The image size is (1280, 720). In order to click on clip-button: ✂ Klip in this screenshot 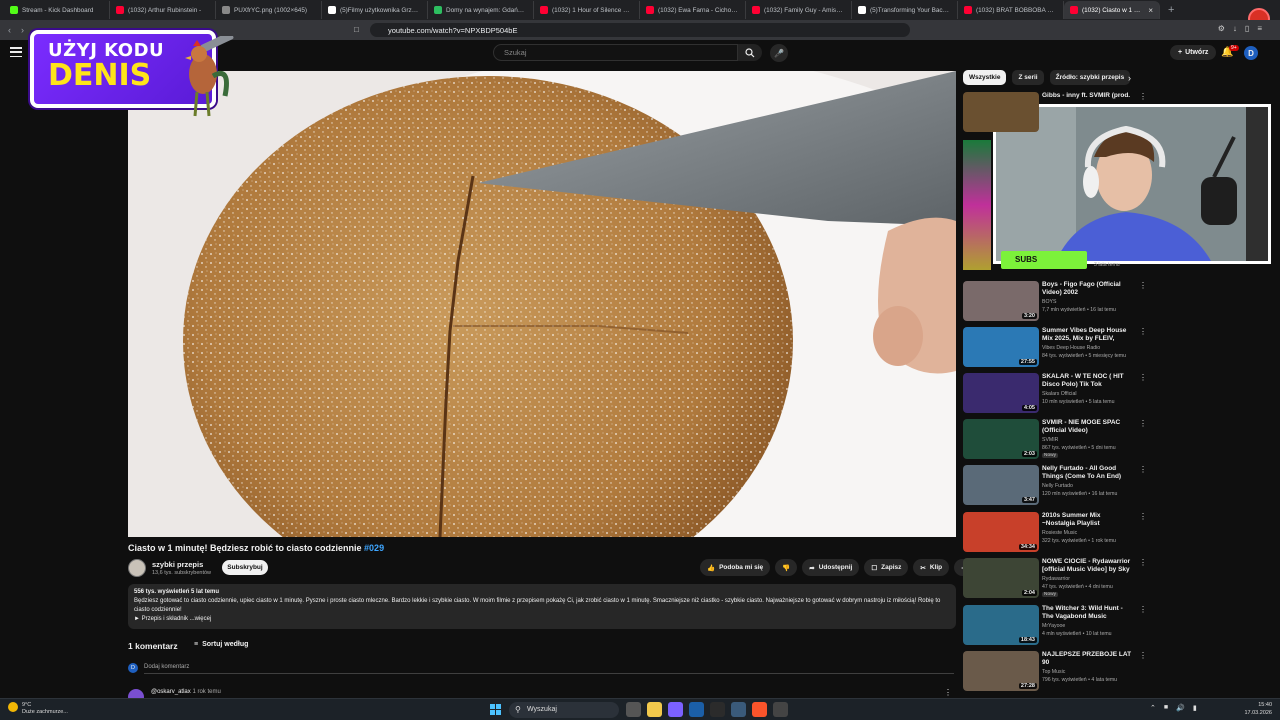, I will do `click(931, 567)`.